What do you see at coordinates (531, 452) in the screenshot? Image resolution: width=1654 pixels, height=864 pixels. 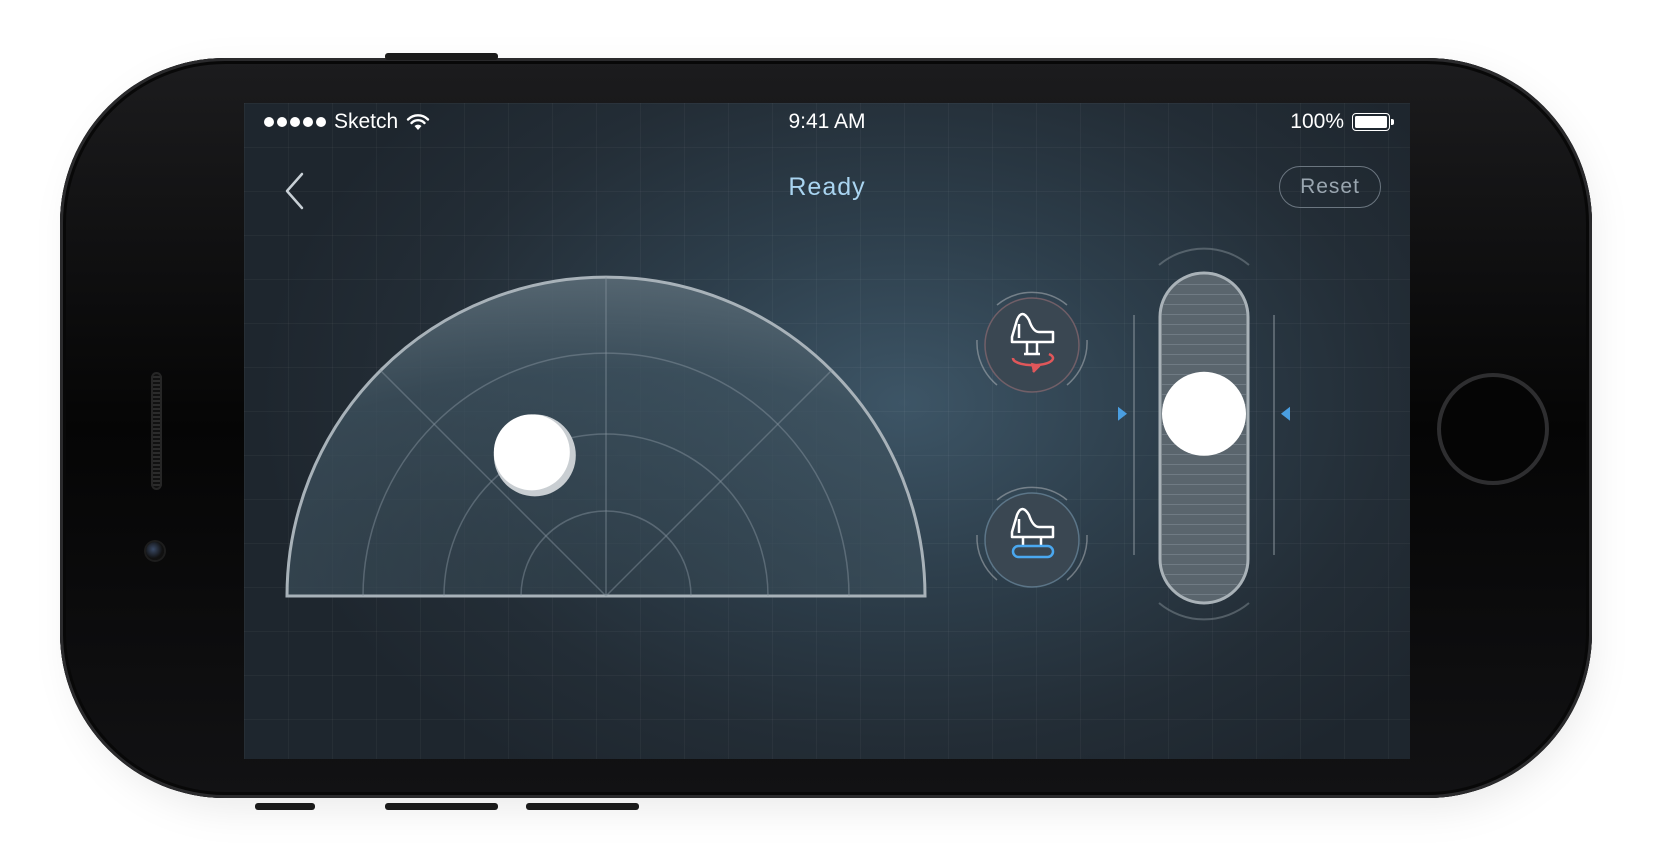 I see `joystick-knob` at bounding box center [531, 452].